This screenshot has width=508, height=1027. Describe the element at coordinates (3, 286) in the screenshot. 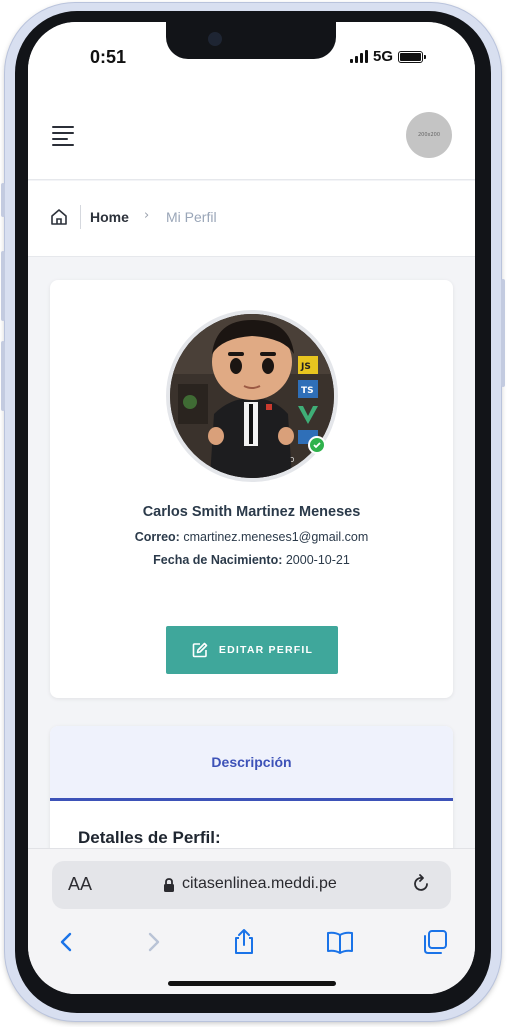

I see `volume-up-button` at that location.